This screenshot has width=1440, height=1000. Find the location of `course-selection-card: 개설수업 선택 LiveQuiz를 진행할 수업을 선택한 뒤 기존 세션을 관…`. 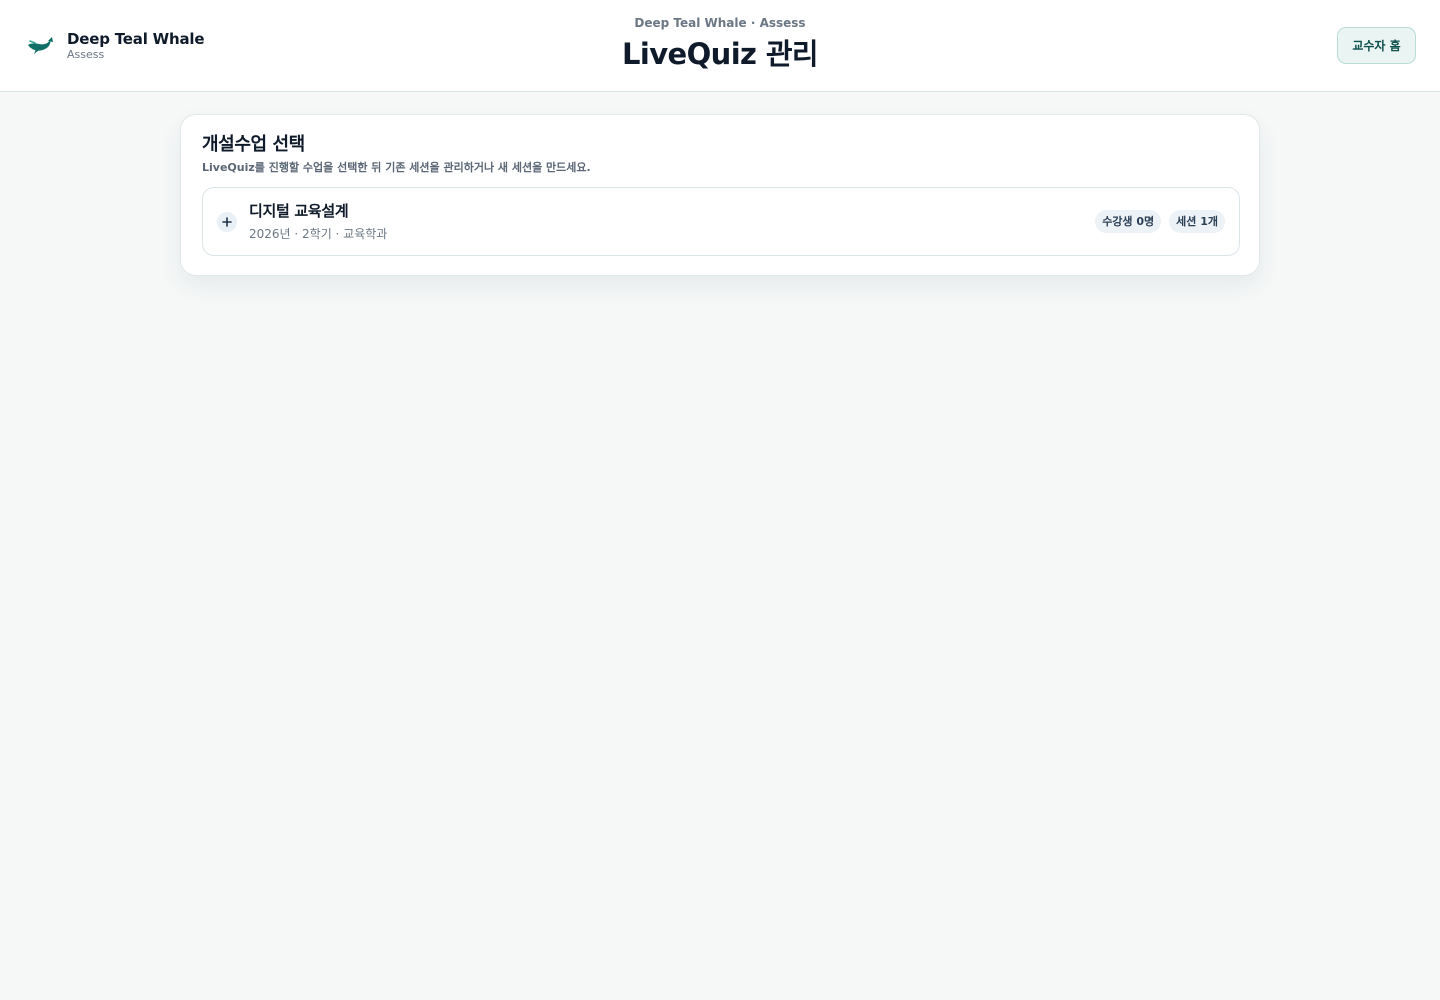

course-selection-card: 개설수업 선택 LiveQuiz를 진행할 수업을 선택한 뒤 기존 세션을 관… is located at coordinates (720, 195).